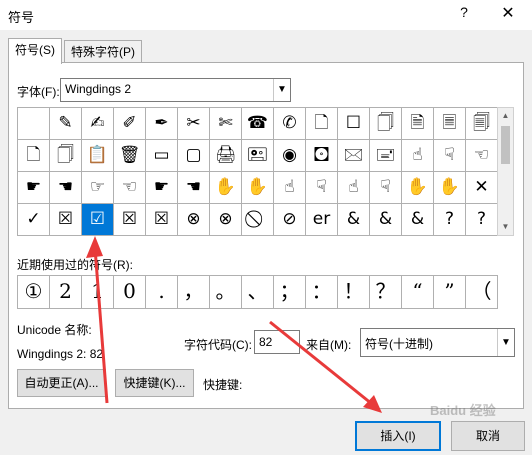 The width and height of the screenshot is (532, 455). What do you see at coordinates (98, 220) in the screenshot?
I see `symbol-cell: ☑` at bounding box center [98, 220].